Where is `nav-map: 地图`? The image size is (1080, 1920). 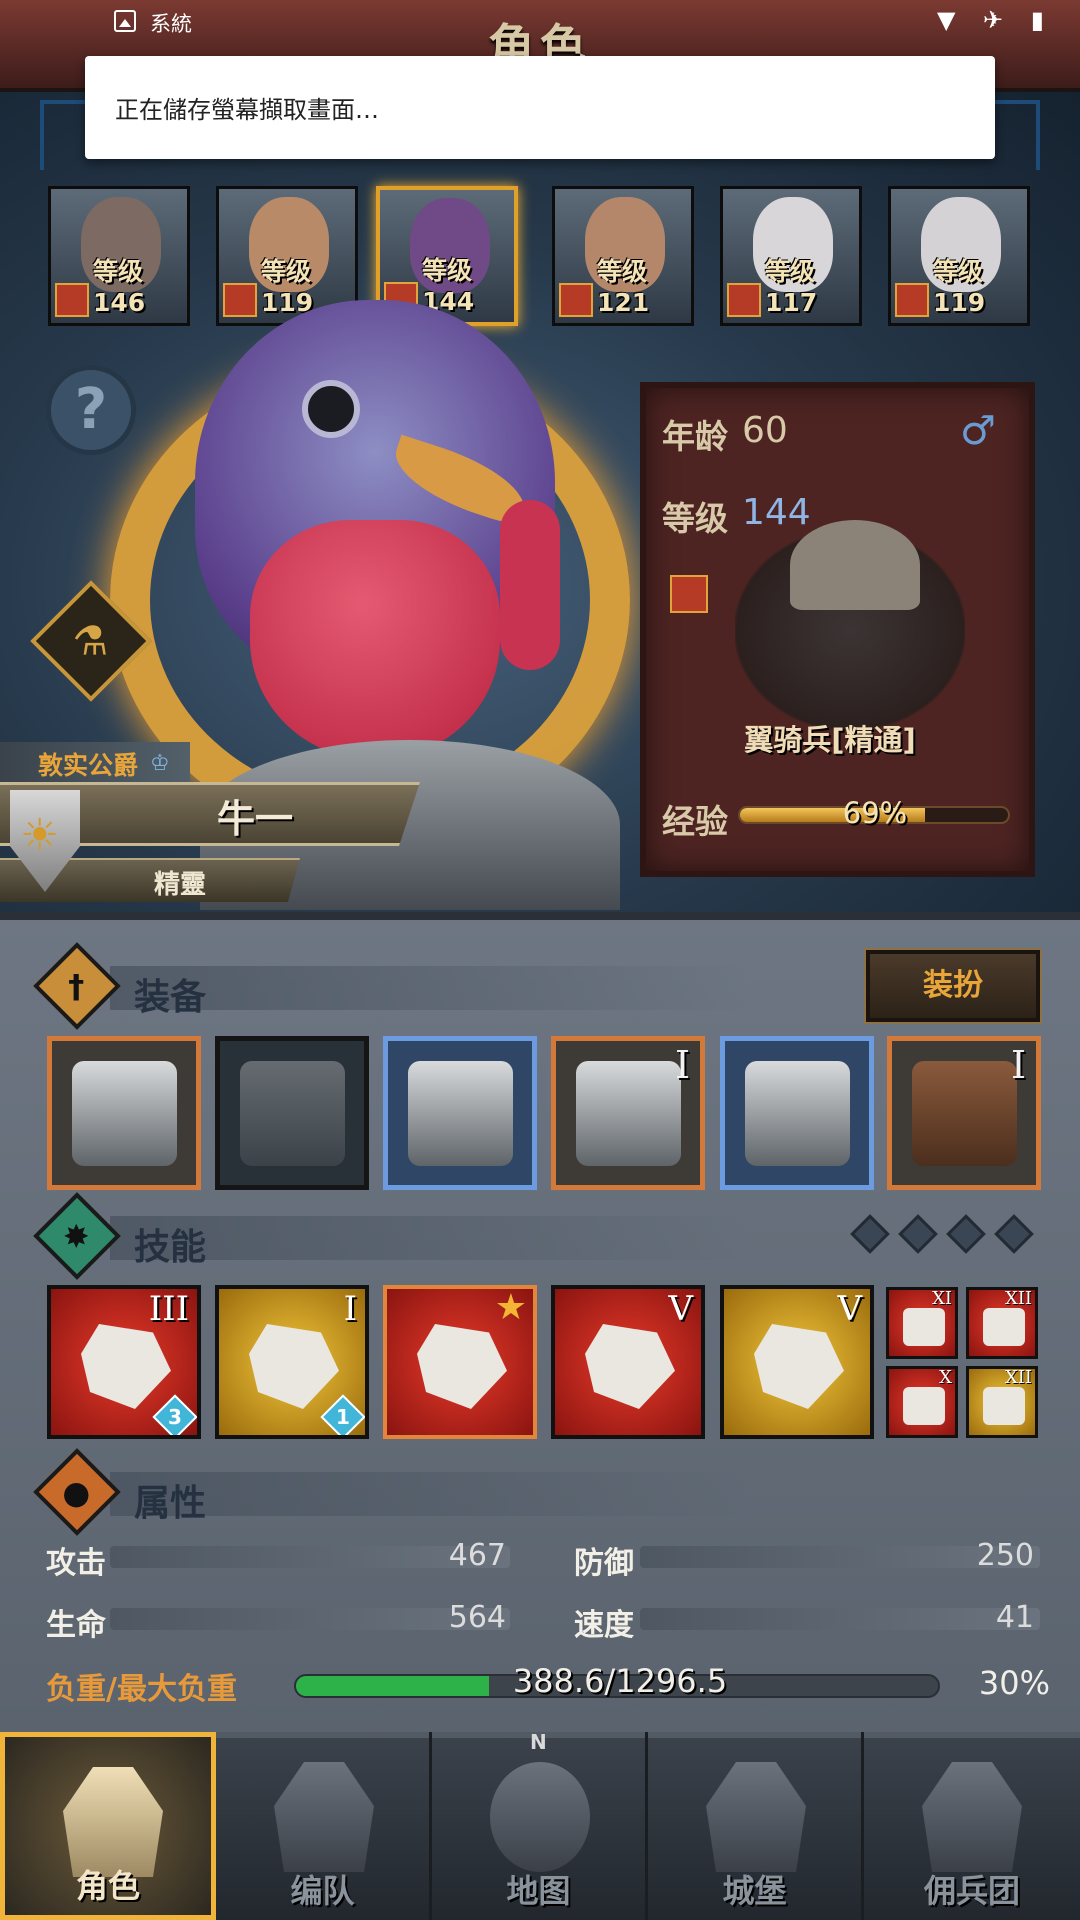 nav-map: 地图 is located at coordinates (540, 1826).